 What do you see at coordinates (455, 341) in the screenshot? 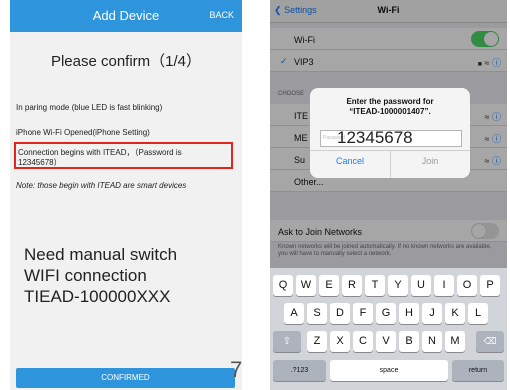
I see `key-m: M` at bounding box center [455, 341].